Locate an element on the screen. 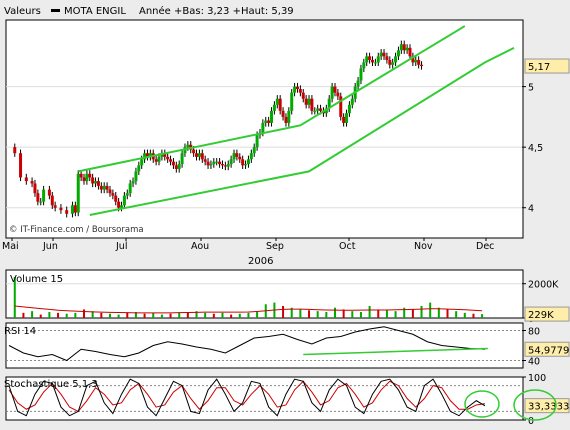 The image size is (570, 430). legend-swatch is located at coordinates (55, 10).